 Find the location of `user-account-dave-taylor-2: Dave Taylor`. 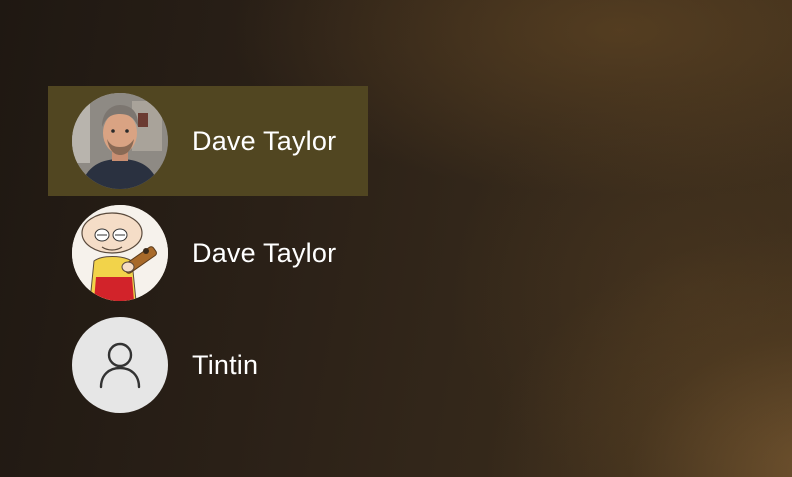

user-account-dave-taylor-2: Dave Taylor is located at coordinates (208, 253).